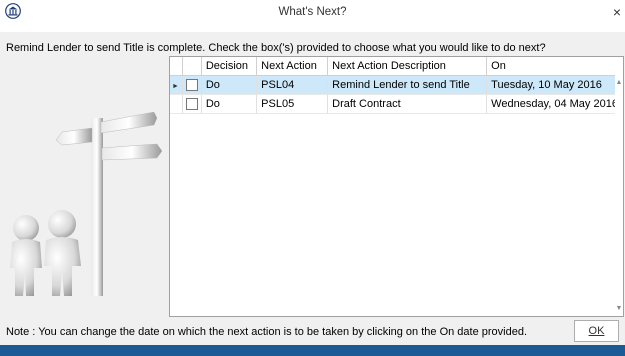  I want to click on cell-next-action: PSL04, so click(292, 85).